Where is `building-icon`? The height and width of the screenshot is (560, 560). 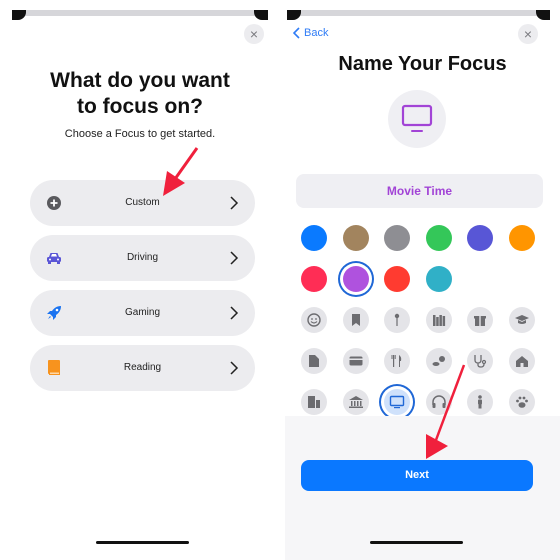
building-icon is located at coordinates (314, 402).